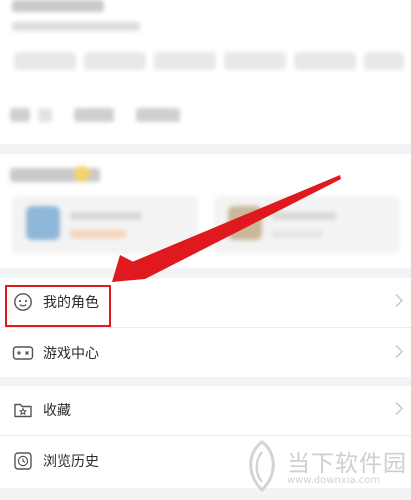 This screenshot has width=411, height=500. I want to click on menu-item-label: 游戏中心, so click(71, 354).